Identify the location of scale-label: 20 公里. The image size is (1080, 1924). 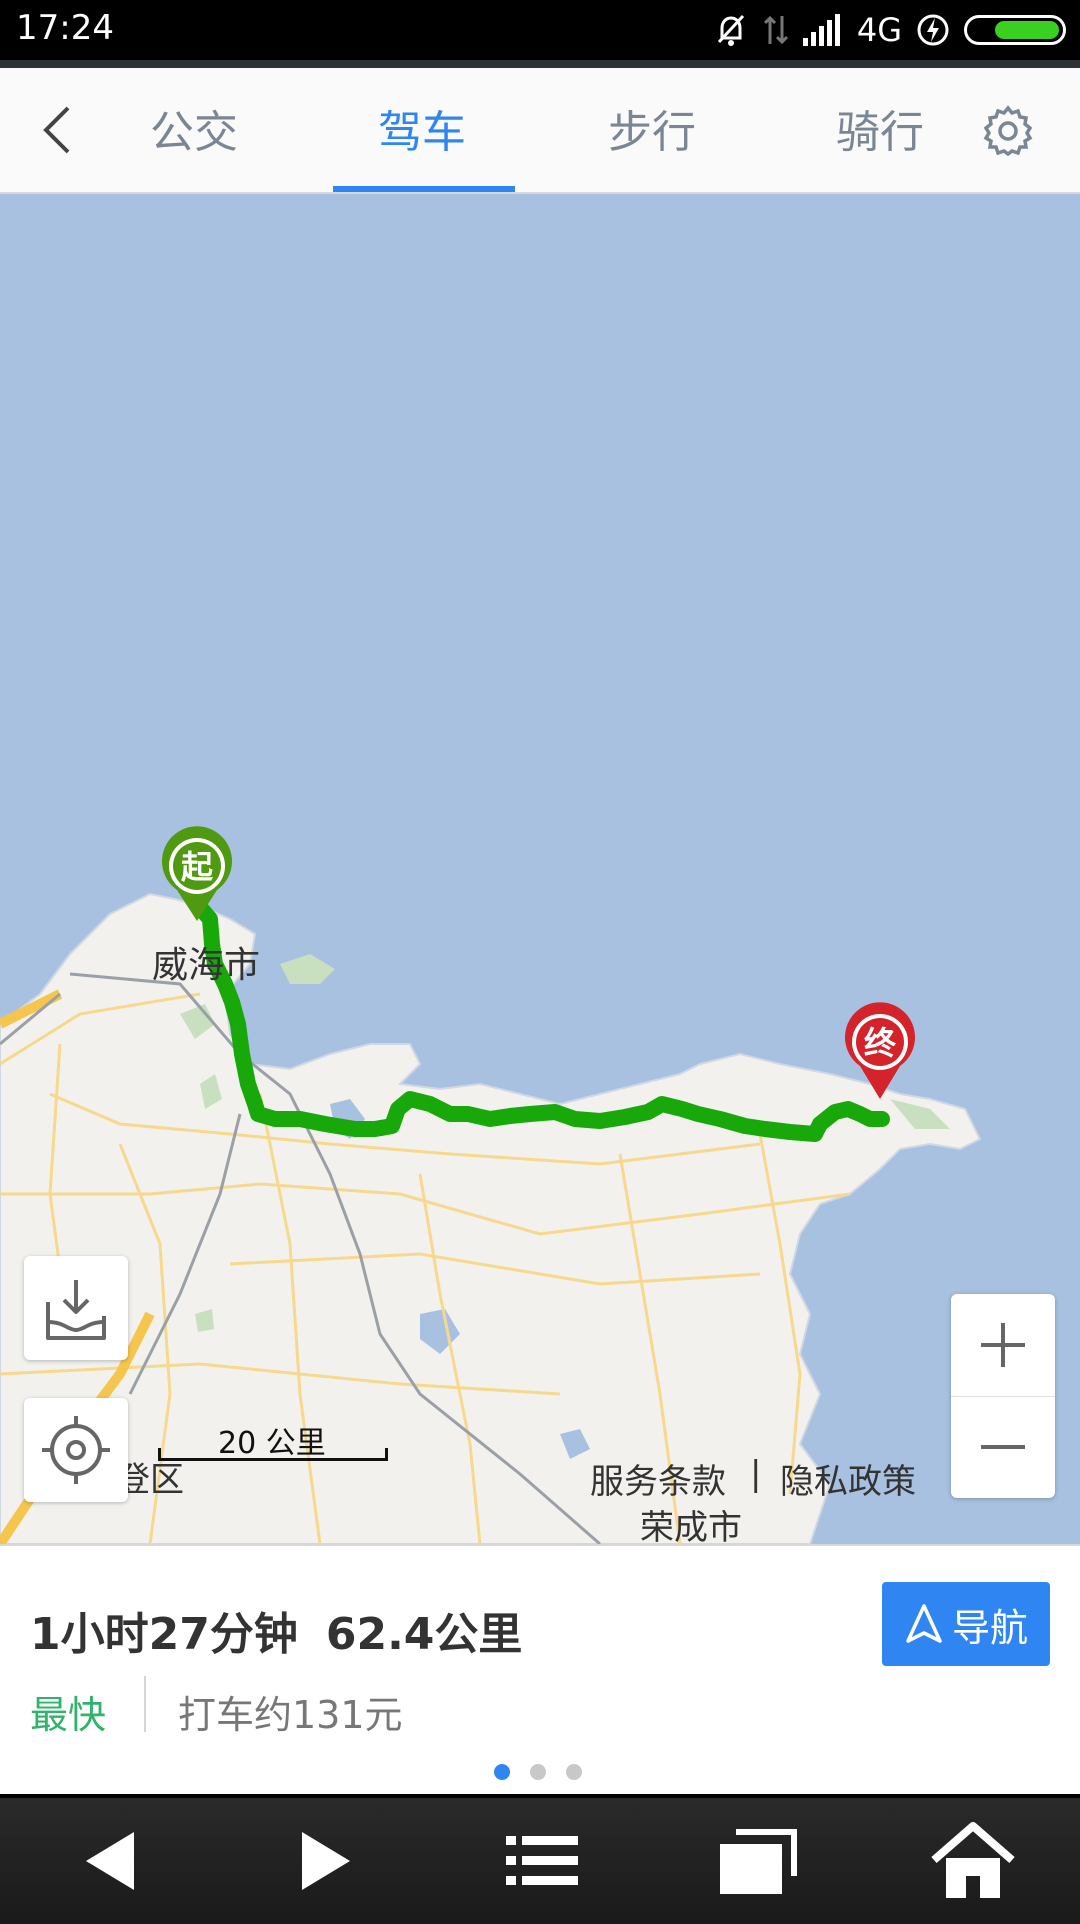
(272, 1443).